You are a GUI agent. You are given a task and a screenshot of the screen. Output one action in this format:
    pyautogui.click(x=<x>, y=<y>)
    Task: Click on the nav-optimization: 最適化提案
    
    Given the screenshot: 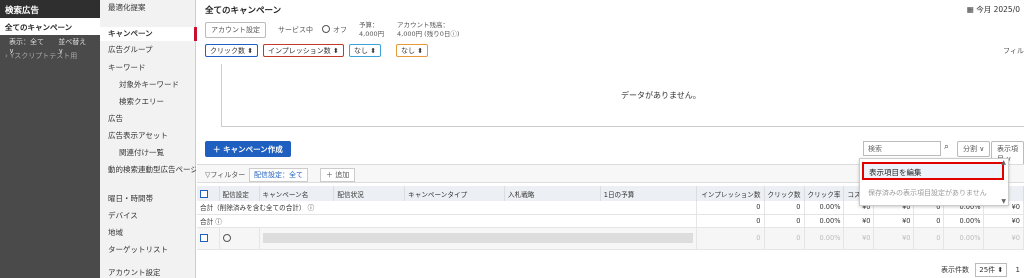 What is the action you would take?
    pyautogui.click(x=148, y=8)
    